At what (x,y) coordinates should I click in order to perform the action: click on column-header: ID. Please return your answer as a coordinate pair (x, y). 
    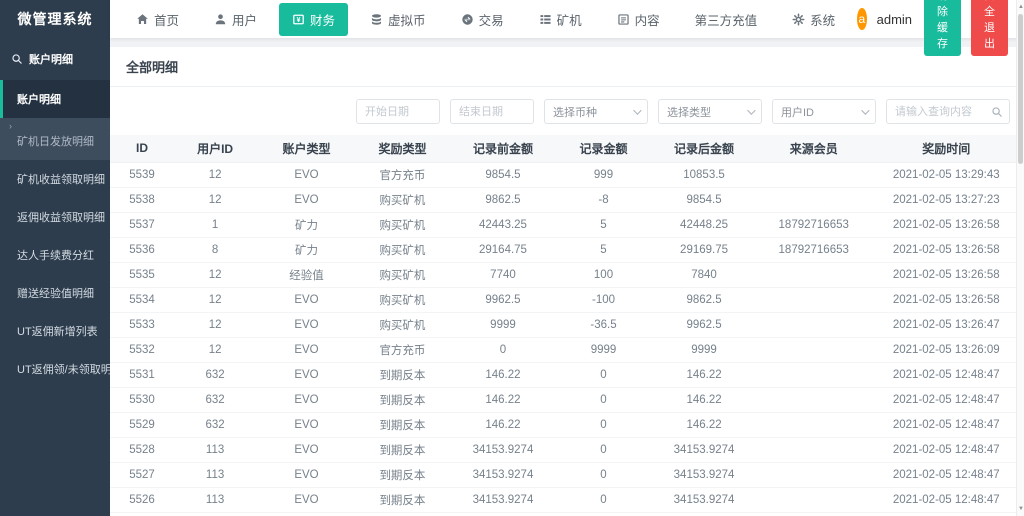
    Looking at the image, I should click on (142, 149).